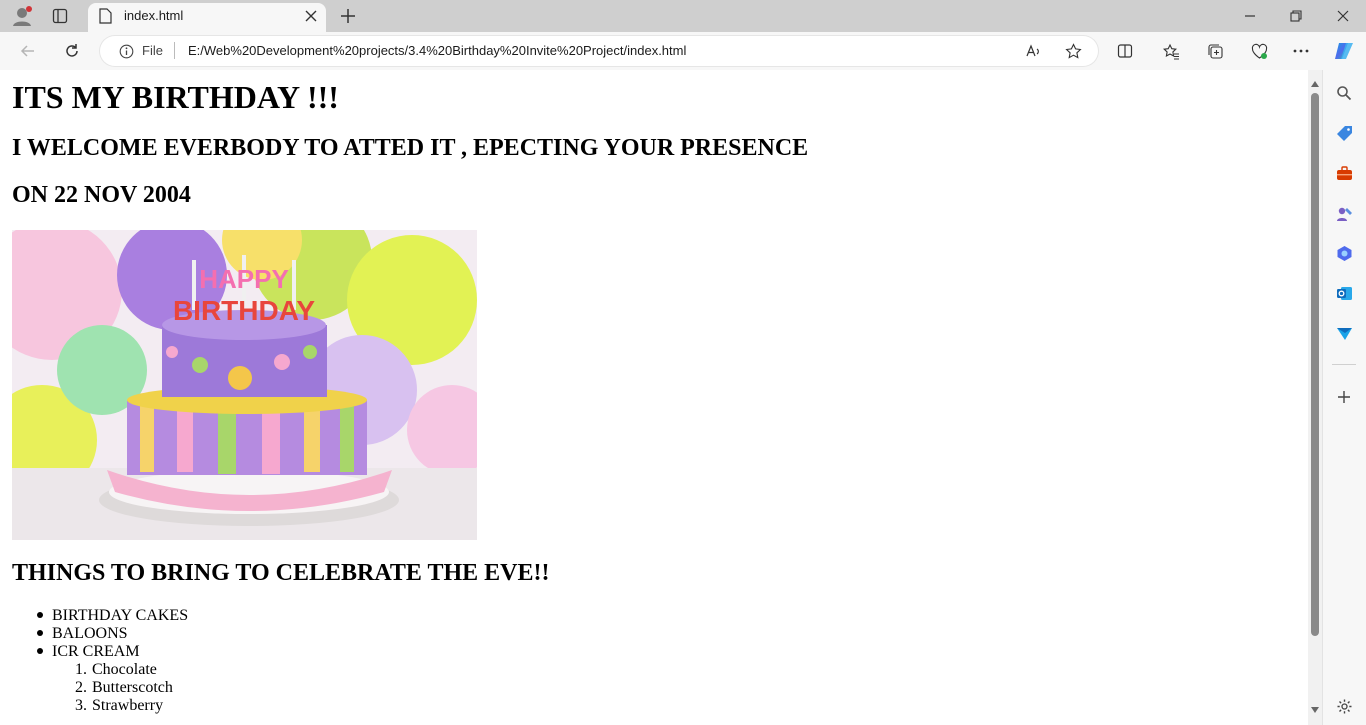 The image size is (1366, 725). I want to click on outlook-icon, so click(1344, 293).